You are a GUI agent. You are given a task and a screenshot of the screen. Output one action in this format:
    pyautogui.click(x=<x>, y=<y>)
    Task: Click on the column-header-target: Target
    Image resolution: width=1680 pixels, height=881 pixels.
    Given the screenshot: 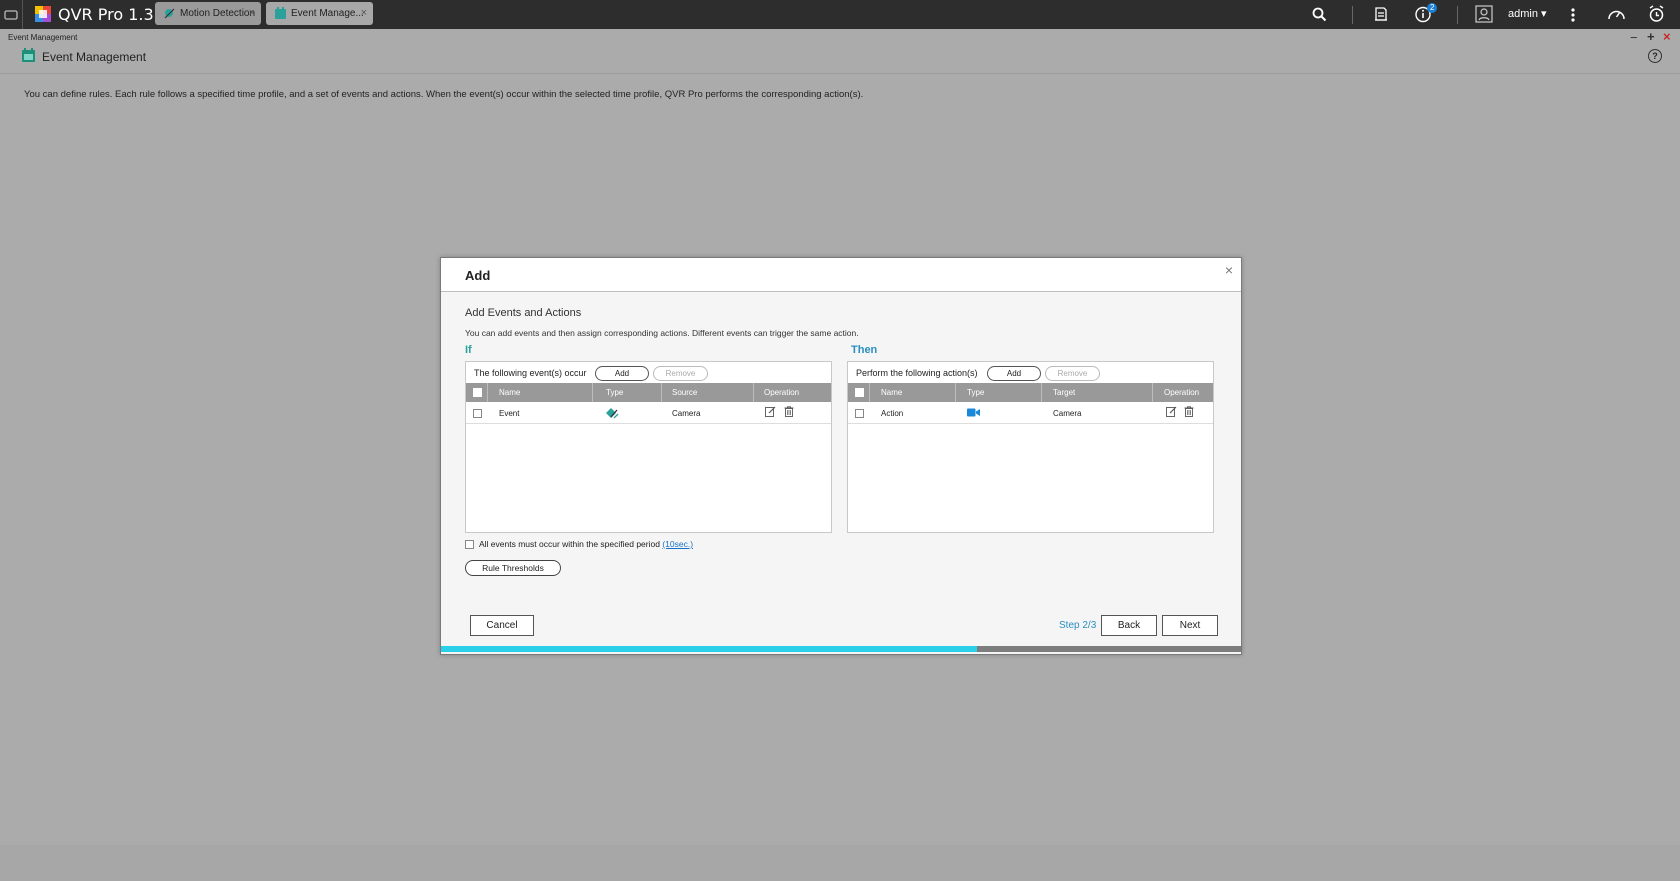 What is the action you would take?
    pyautogui.click(x=1064, y=392)
    